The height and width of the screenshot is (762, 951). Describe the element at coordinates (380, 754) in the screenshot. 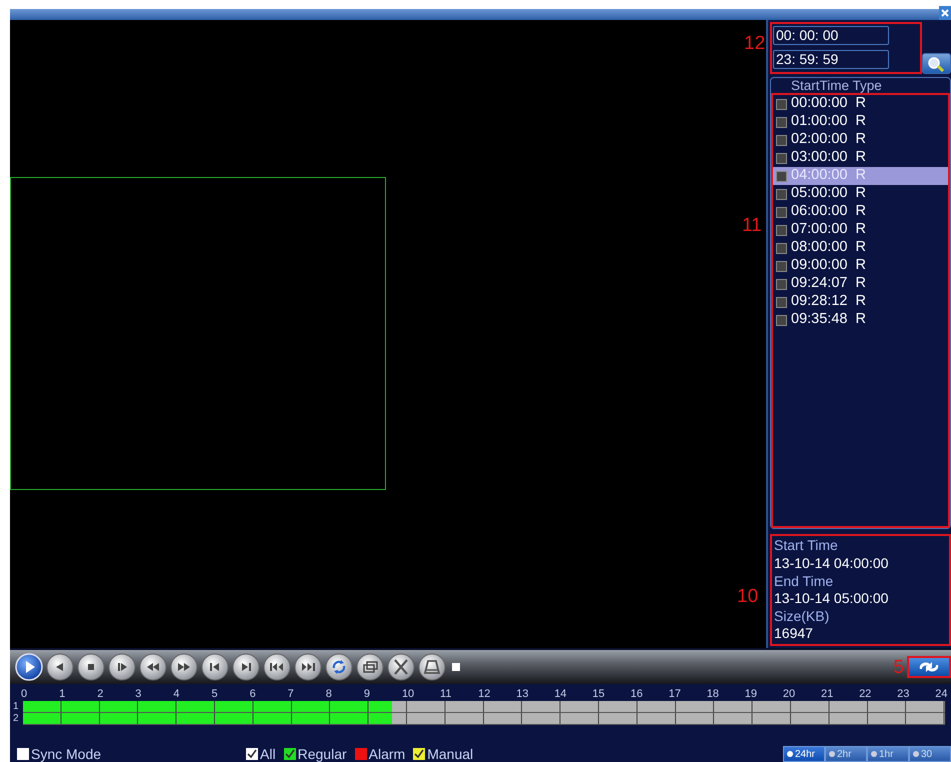

I see `filter-checkbox: Alarm` at that location.